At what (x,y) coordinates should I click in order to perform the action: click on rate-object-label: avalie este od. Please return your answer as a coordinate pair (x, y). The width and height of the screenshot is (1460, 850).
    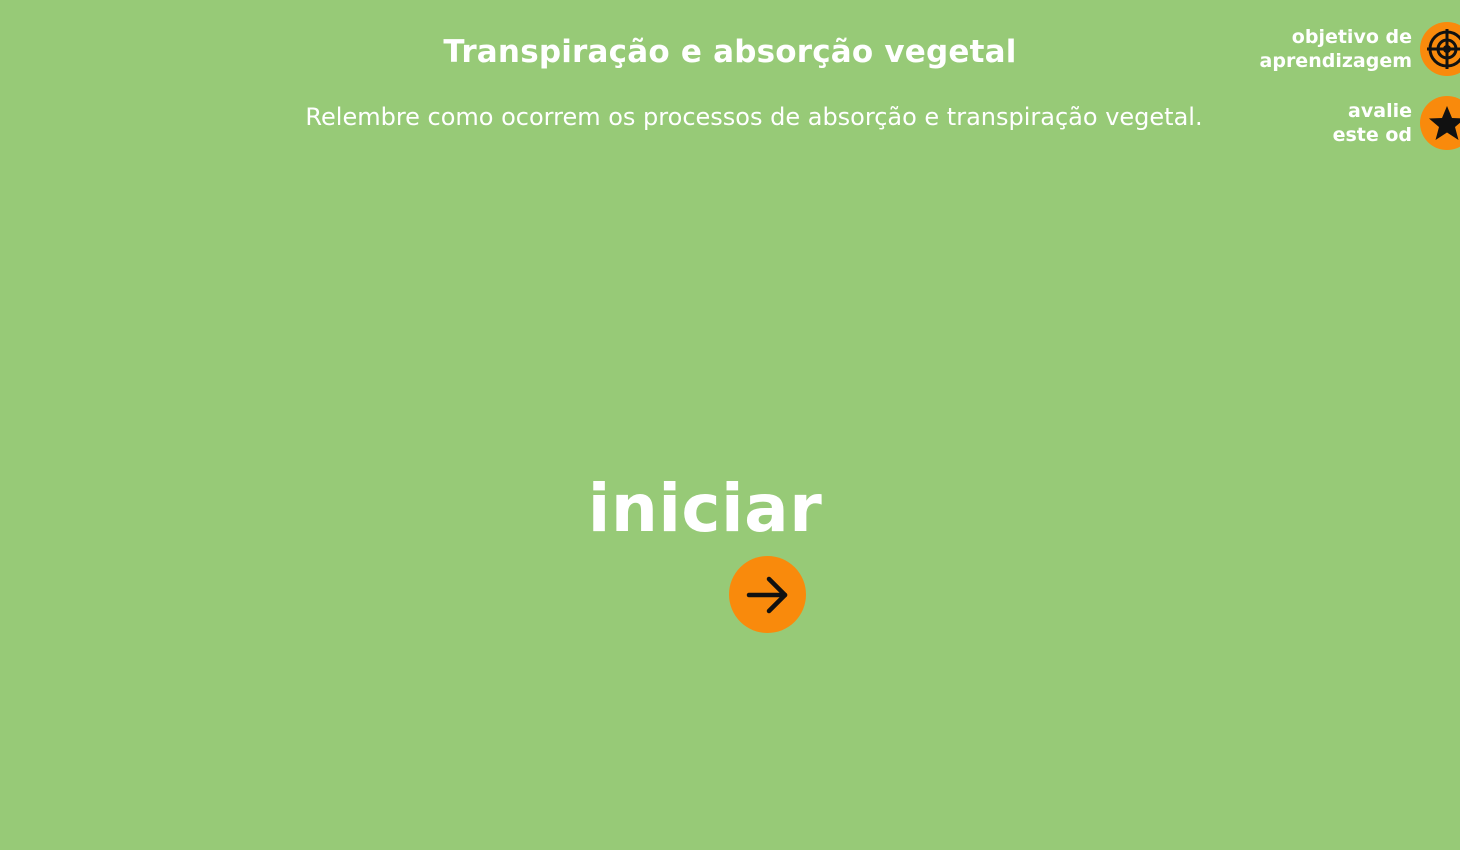
    Looking at the image, I should click on (1372, 123).